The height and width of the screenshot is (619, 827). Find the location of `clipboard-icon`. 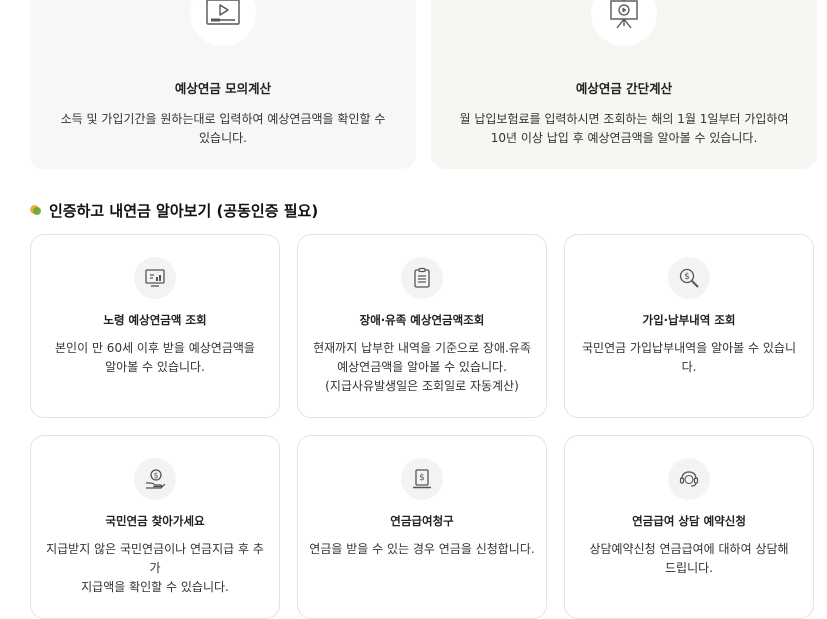

clipboard-icon is located at coordinates (422, 278).